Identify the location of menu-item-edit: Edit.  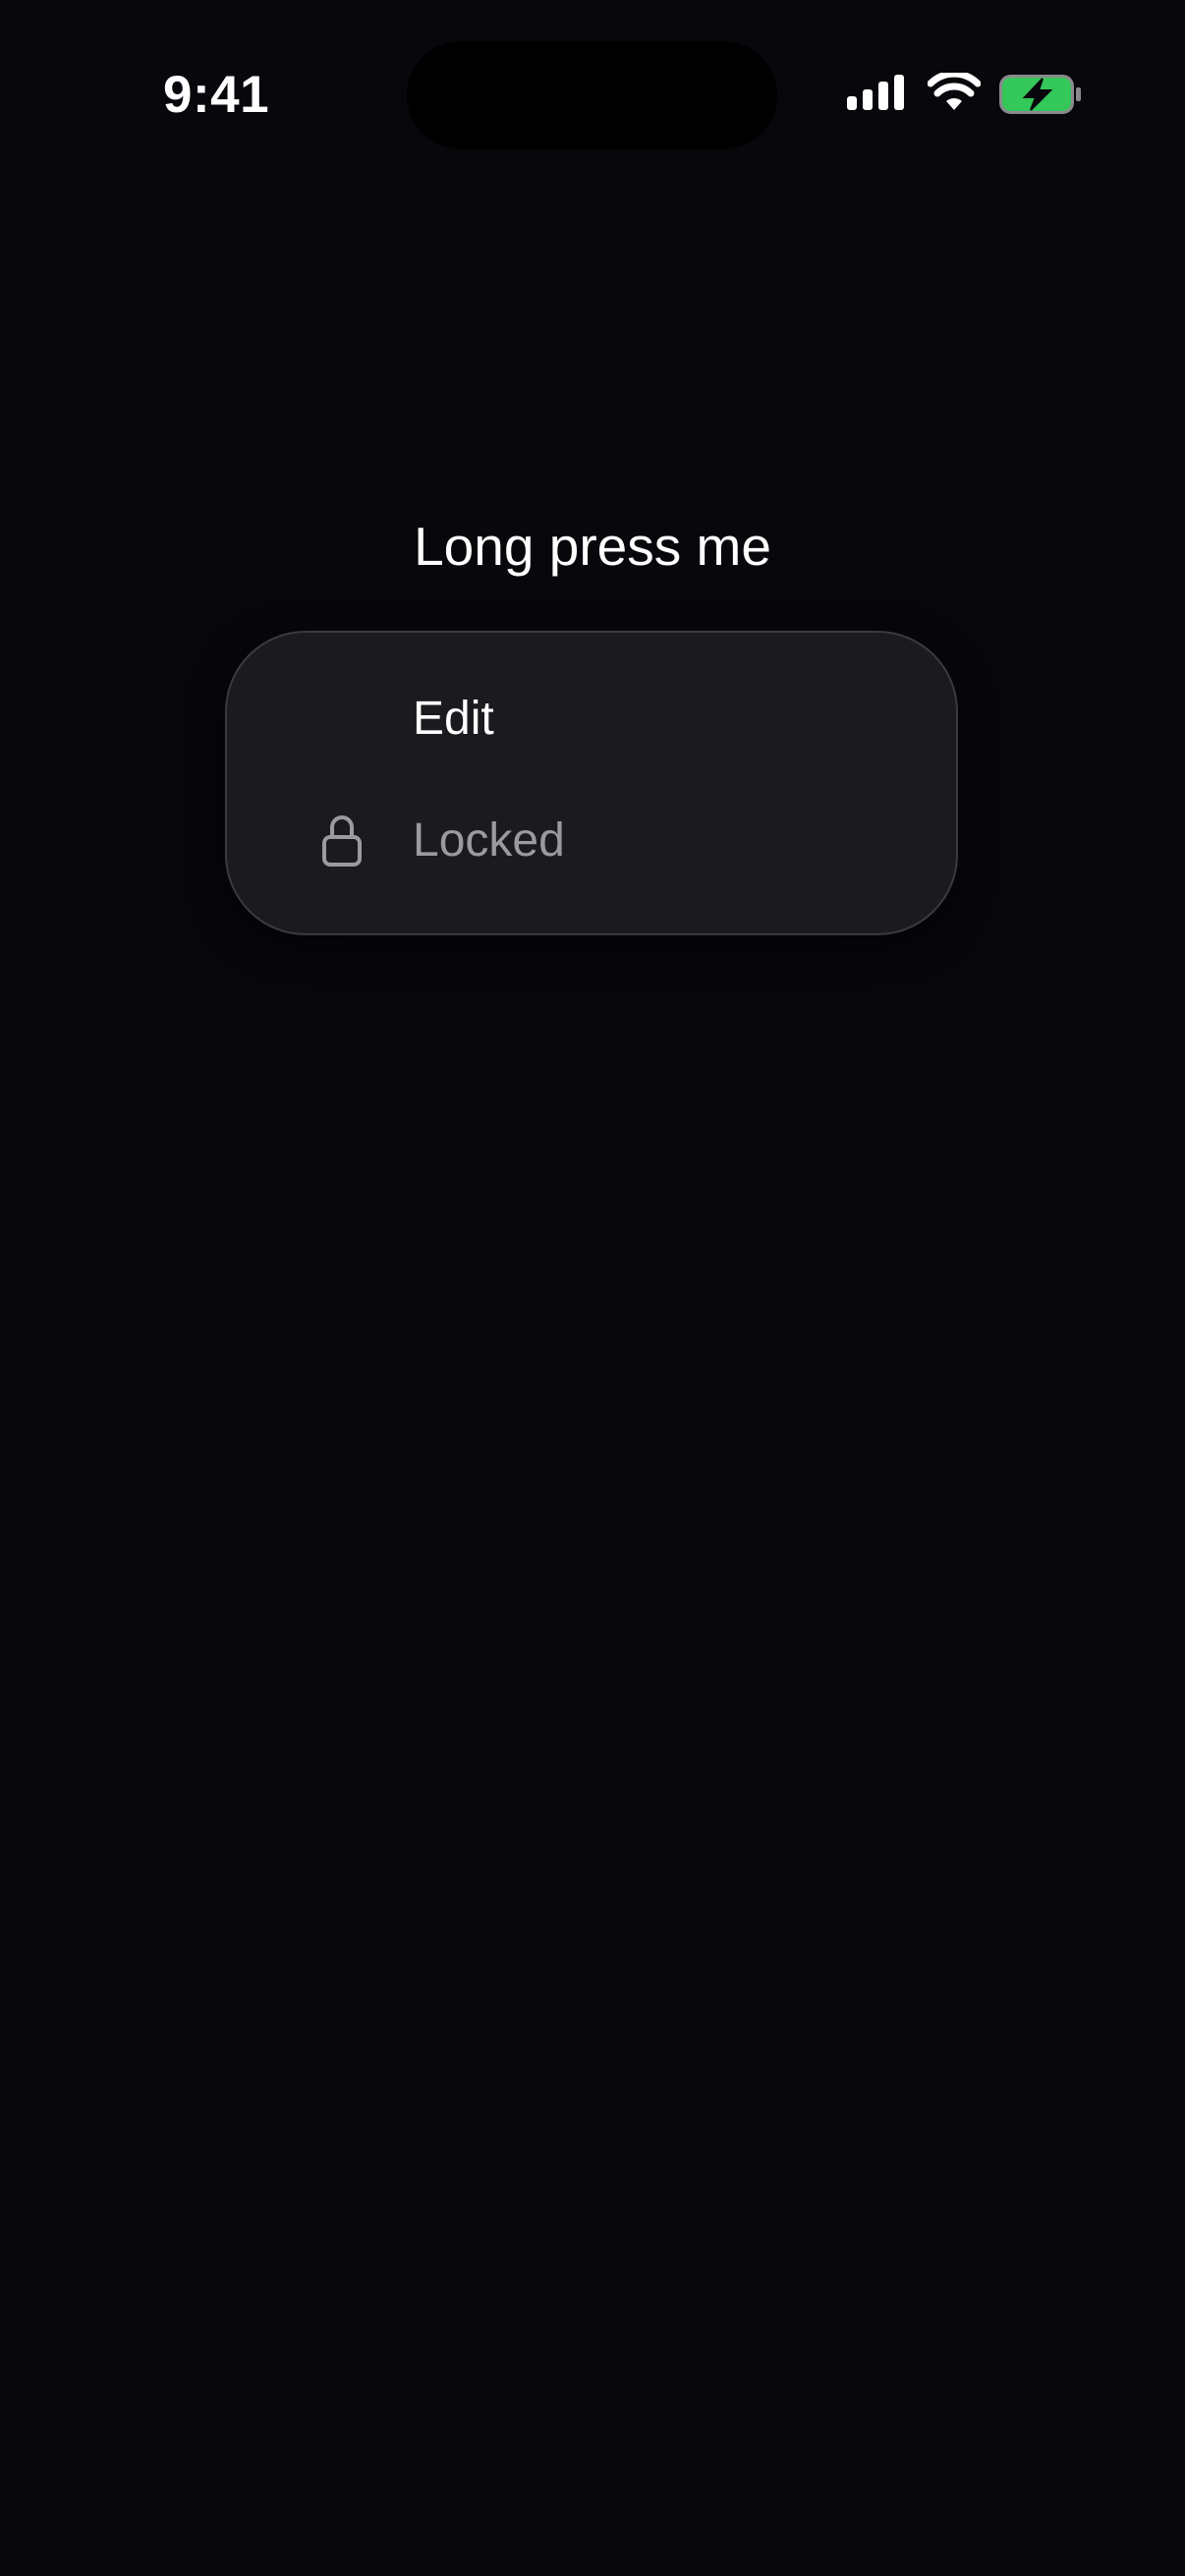
(592, 719).